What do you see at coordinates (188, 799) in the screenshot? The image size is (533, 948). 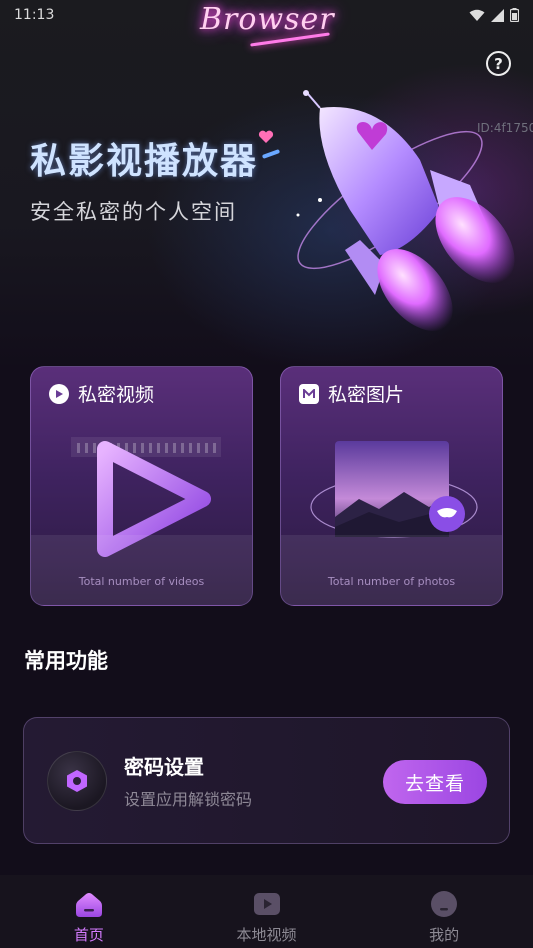 I see `feature-description: 设置应用解锁密码` at bounding box center [188, 799].